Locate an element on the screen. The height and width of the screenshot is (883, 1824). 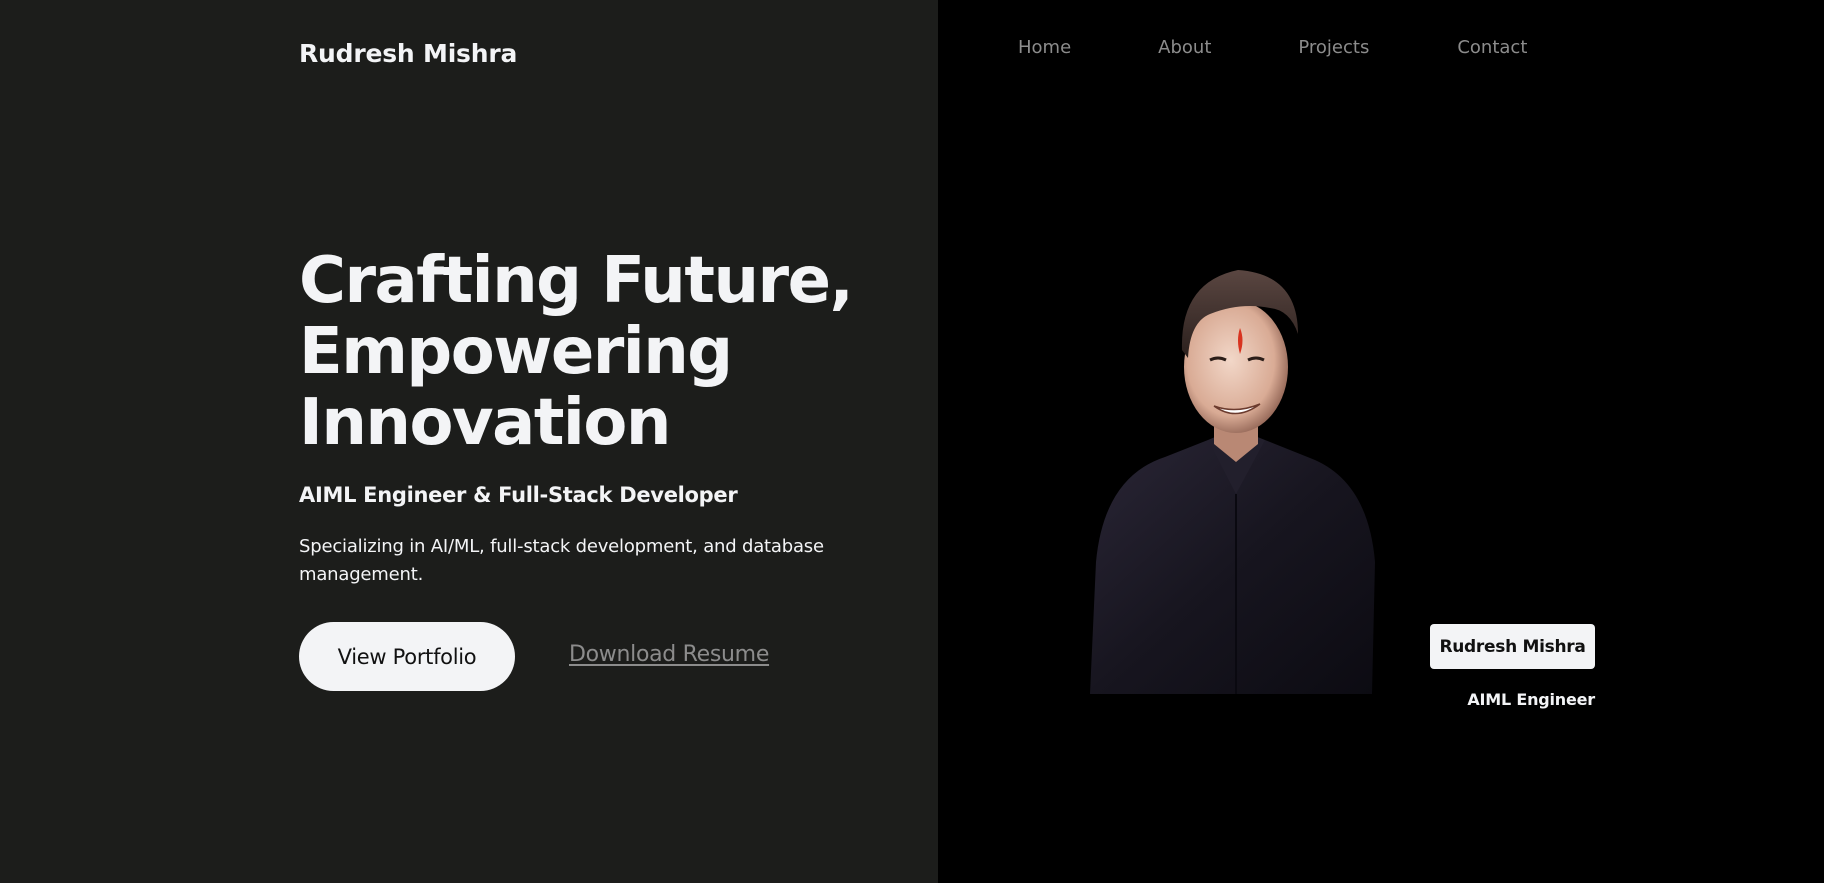
hero-headline-line: Crafting Future, is located at coordinates (576, 281).